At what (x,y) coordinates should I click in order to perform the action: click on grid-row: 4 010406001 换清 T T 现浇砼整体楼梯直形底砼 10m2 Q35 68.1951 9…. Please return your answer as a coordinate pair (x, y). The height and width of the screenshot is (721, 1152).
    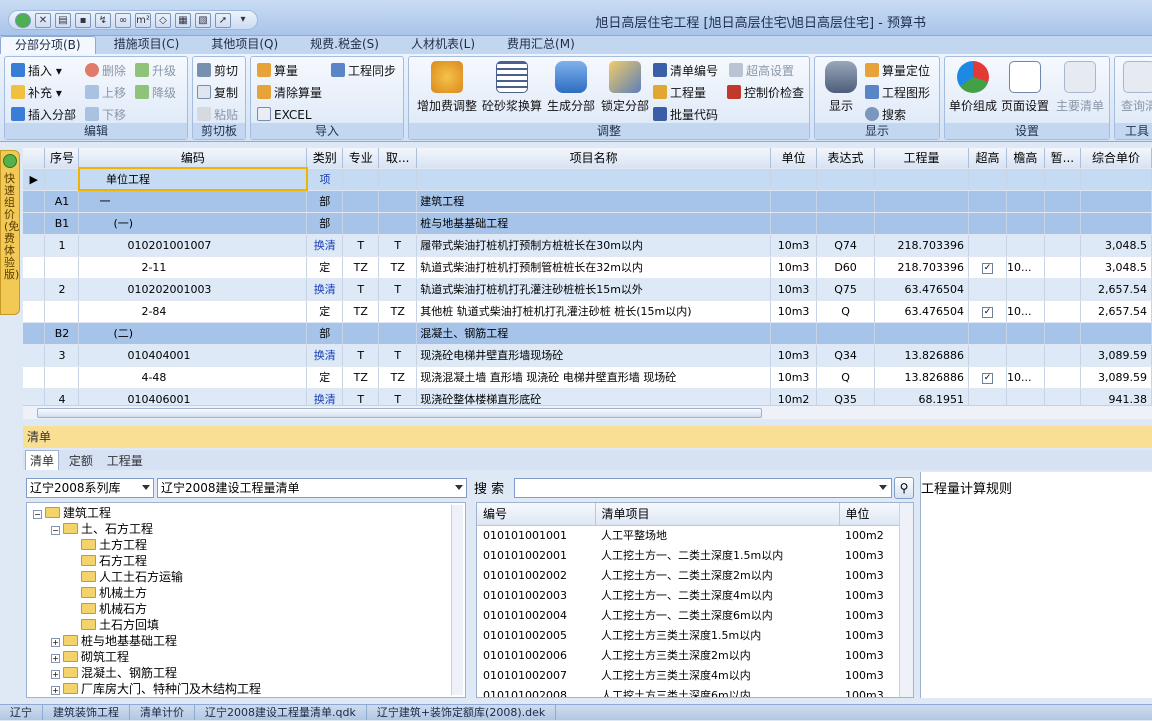
    Looking at the image, I should click on (587, 396).